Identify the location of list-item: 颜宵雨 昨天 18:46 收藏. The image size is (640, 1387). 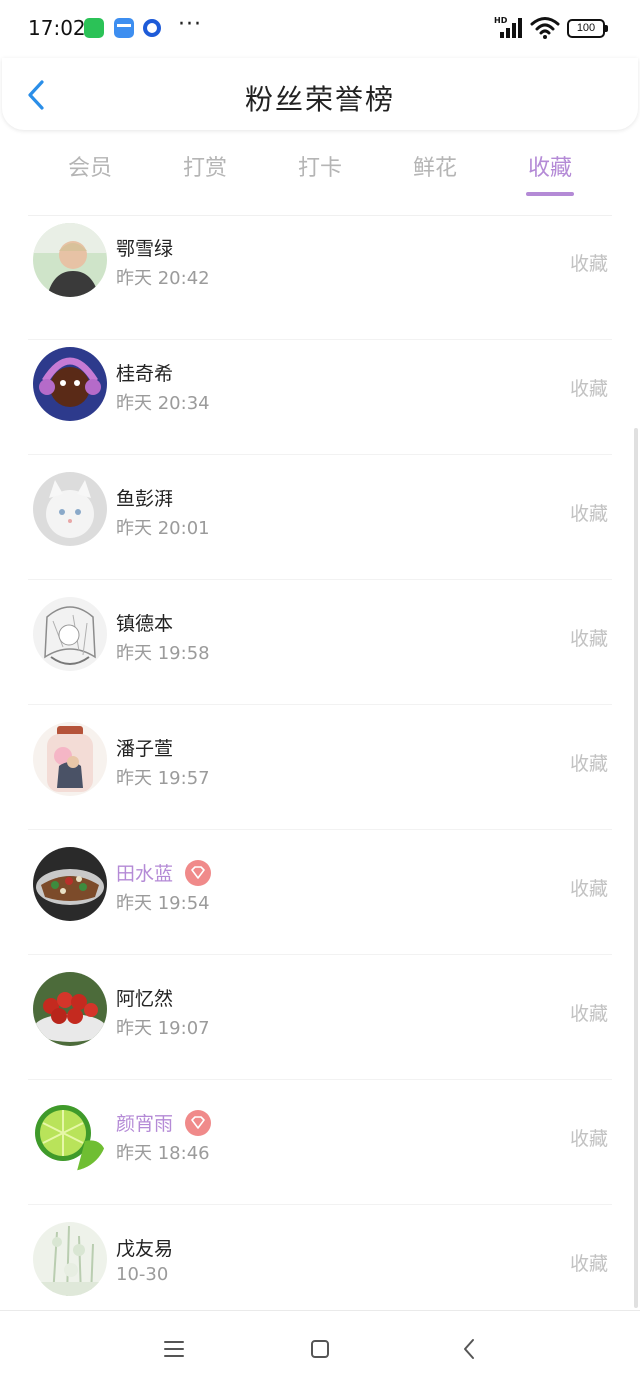
(320, 1143).